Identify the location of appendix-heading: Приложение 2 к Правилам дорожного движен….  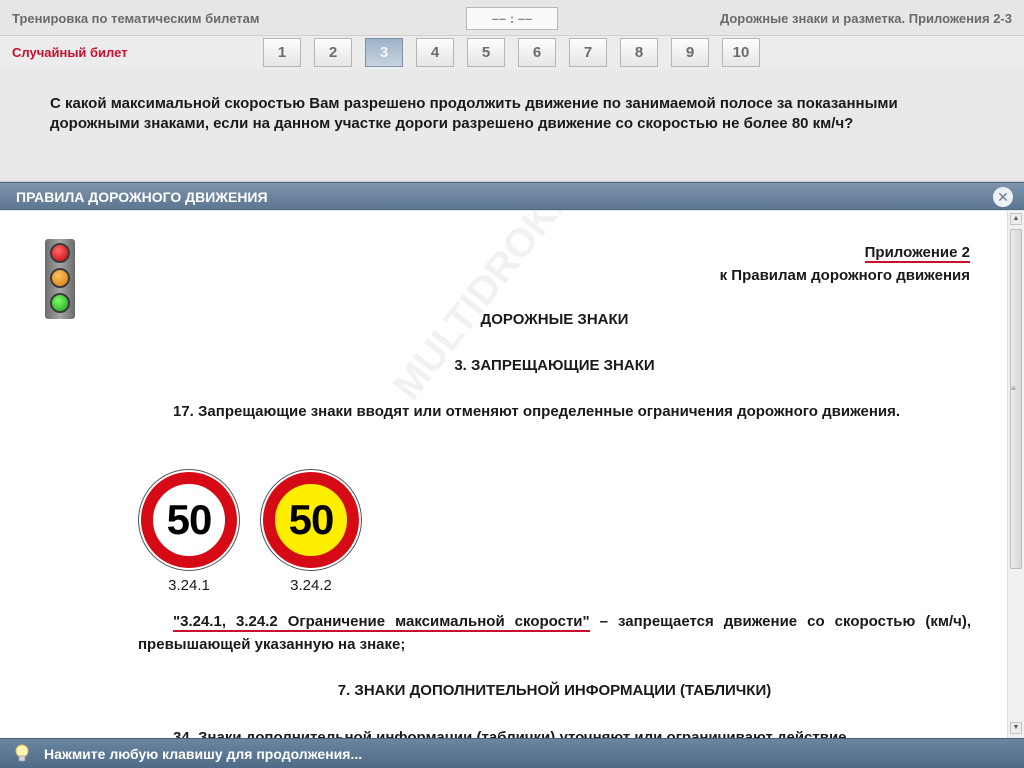
(845, 264).